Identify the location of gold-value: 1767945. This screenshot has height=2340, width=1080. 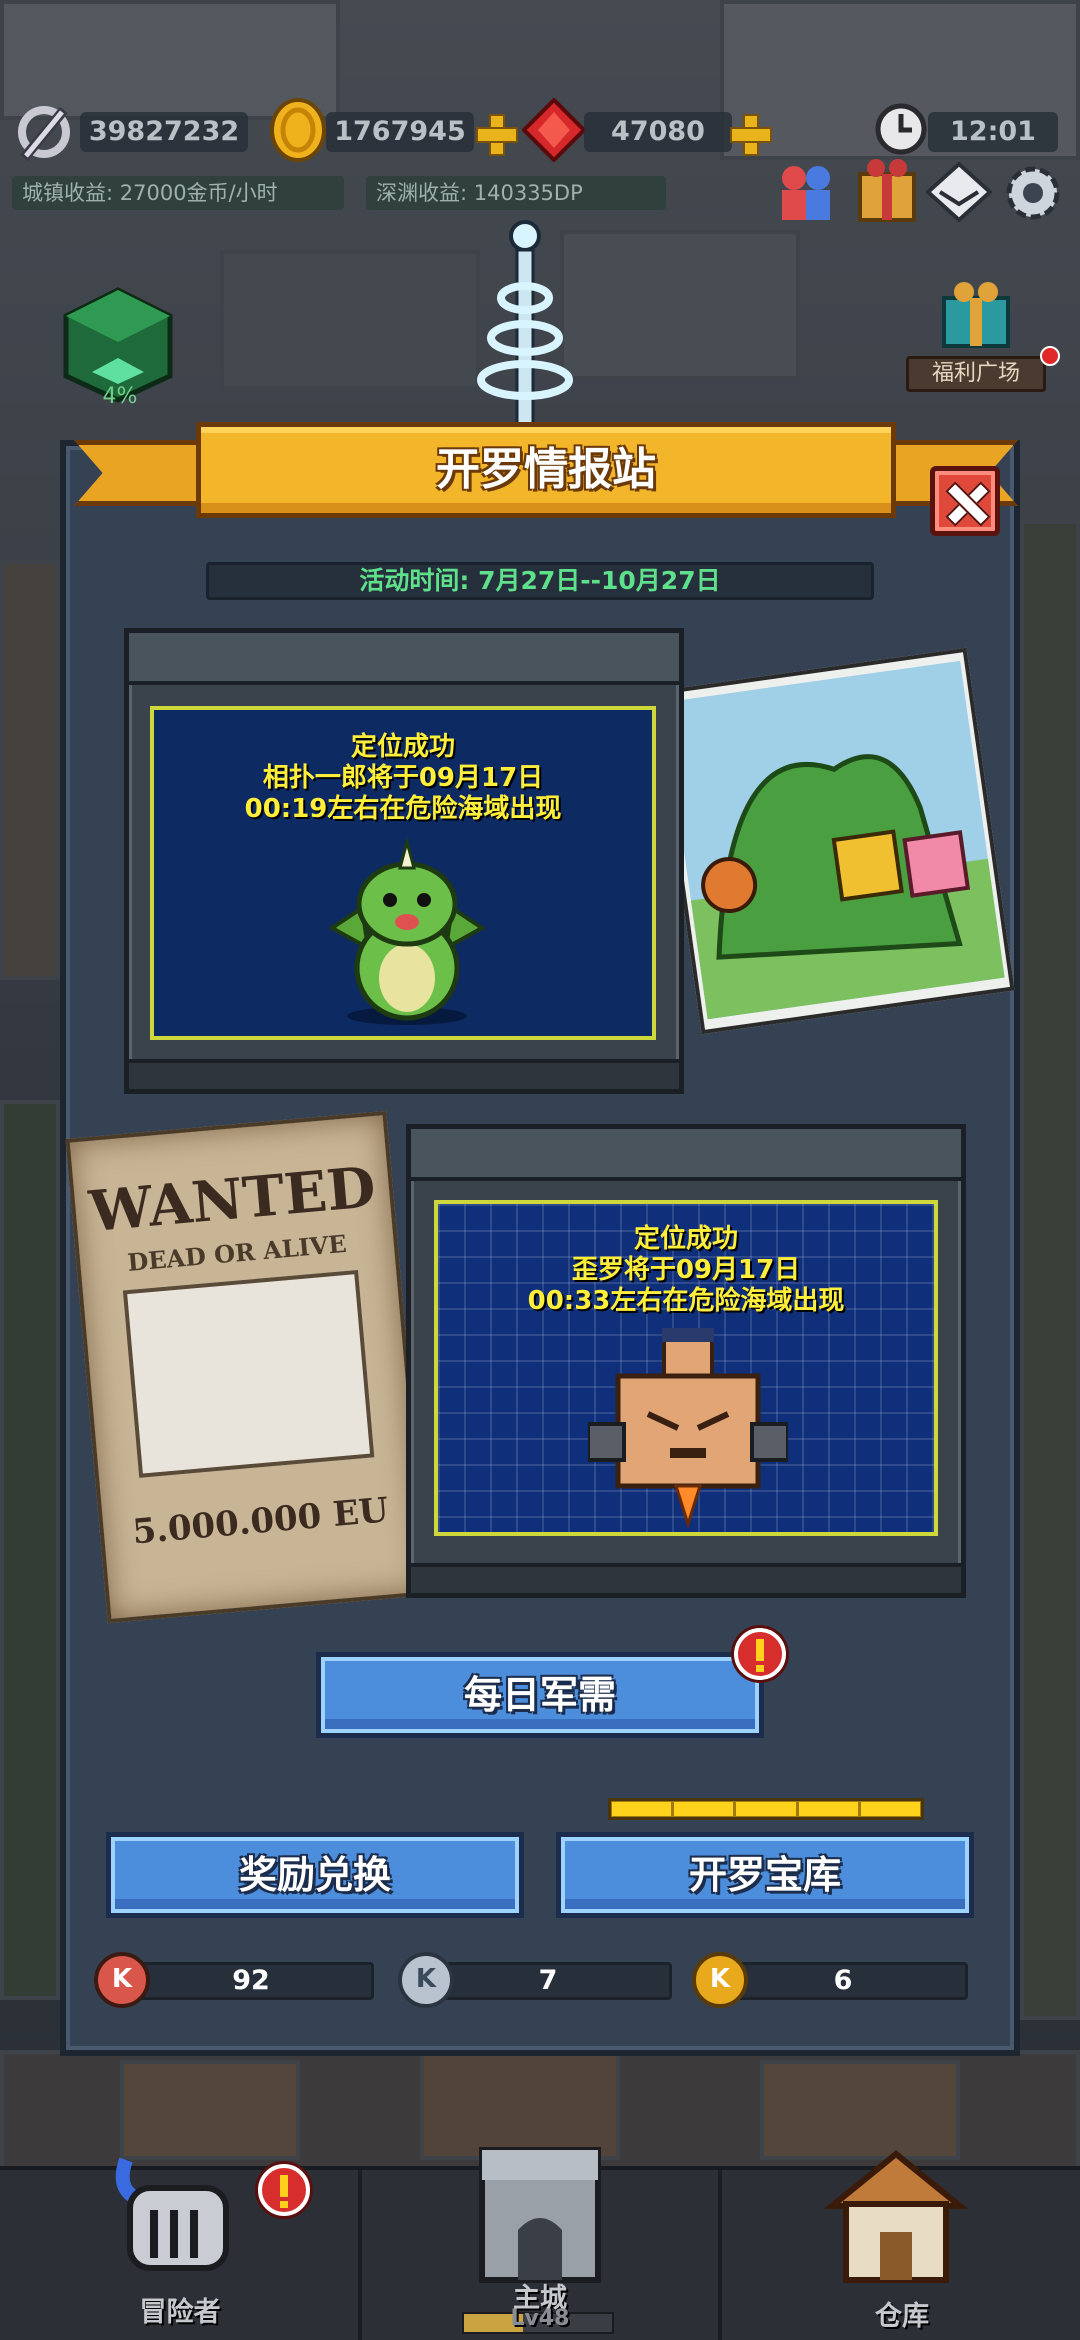
(400, 132).